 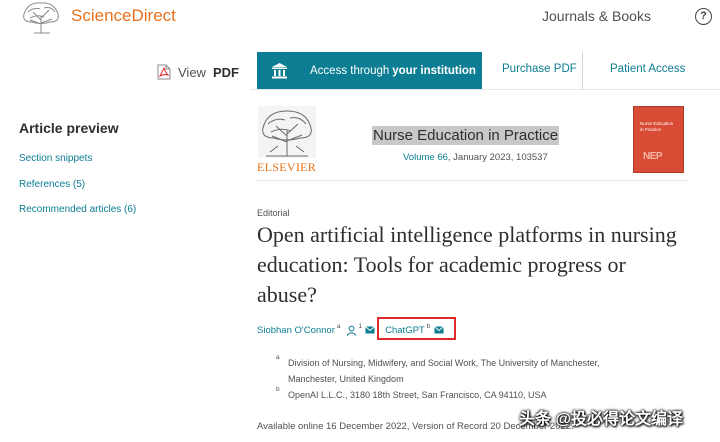 I want to click on chatgpt-highlight-box, so click(x=416, y=328).